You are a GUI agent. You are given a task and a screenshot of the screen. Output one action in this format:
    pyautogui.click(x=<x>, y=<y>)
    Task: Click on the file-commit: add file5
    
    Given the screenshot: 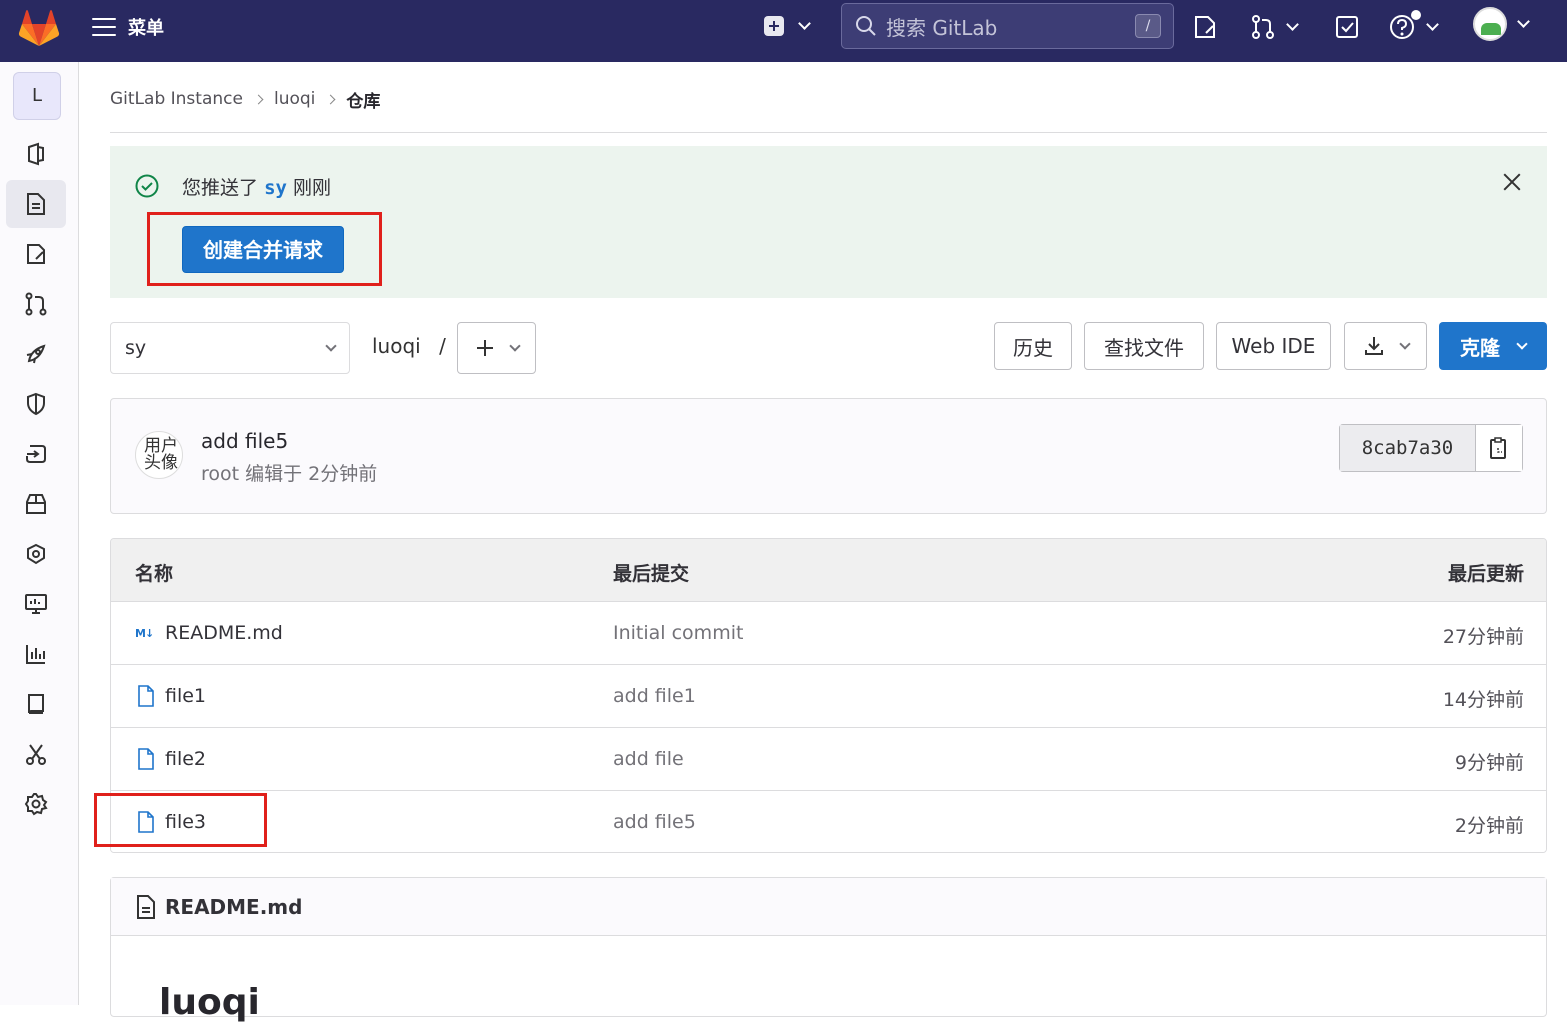 What is the action you would take?
    pyautogui.click(x=654, y=822)
    